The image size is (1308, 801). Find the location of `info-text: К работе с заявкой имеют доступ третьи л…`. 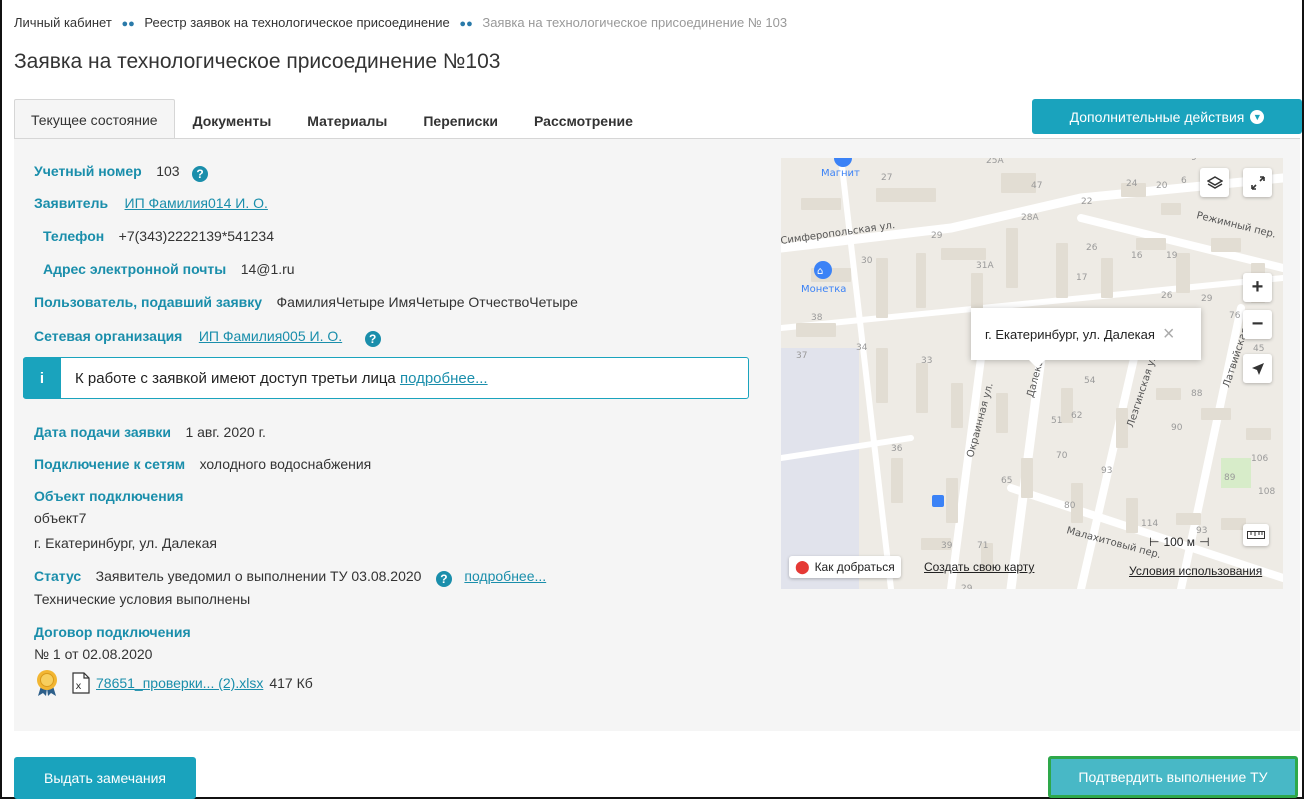

info-text: К работе с заявкой имеют доступ третьи л… is located at coordinates (281, 378).